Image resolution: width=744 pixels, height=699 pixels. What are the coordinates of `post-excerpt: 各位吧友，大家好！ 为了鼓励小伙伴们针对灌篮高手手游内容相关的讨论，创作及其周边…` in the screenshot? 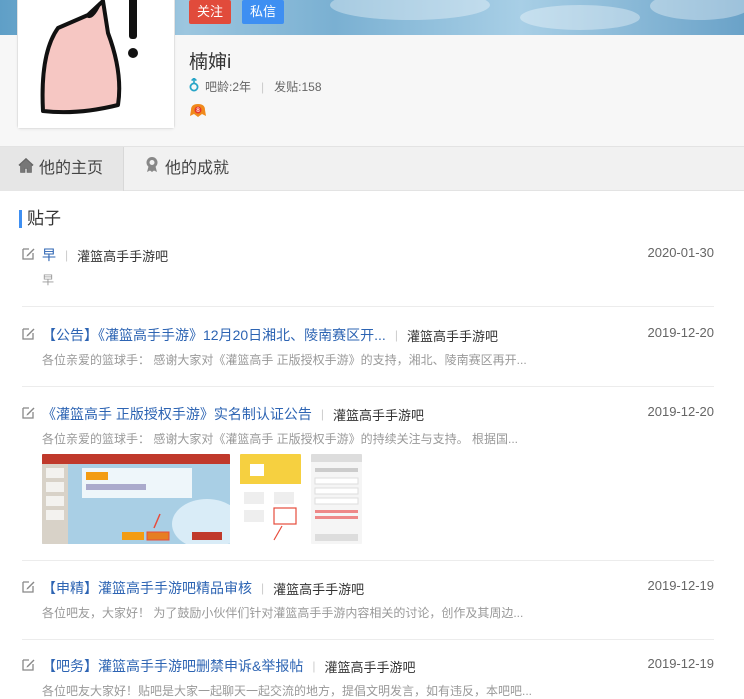 It's located at (283, 613).